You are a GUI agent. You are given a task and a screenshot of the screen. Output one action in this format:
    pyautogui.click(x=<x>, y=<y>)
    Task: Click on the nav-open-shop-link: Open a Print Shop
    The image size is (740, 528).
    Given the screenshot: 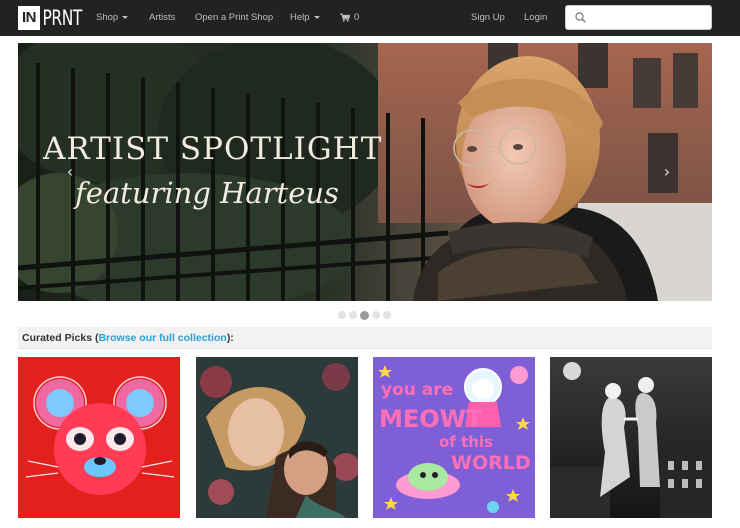 What is the action you would take?
    pyautogui.click(x=234, y=18)
    